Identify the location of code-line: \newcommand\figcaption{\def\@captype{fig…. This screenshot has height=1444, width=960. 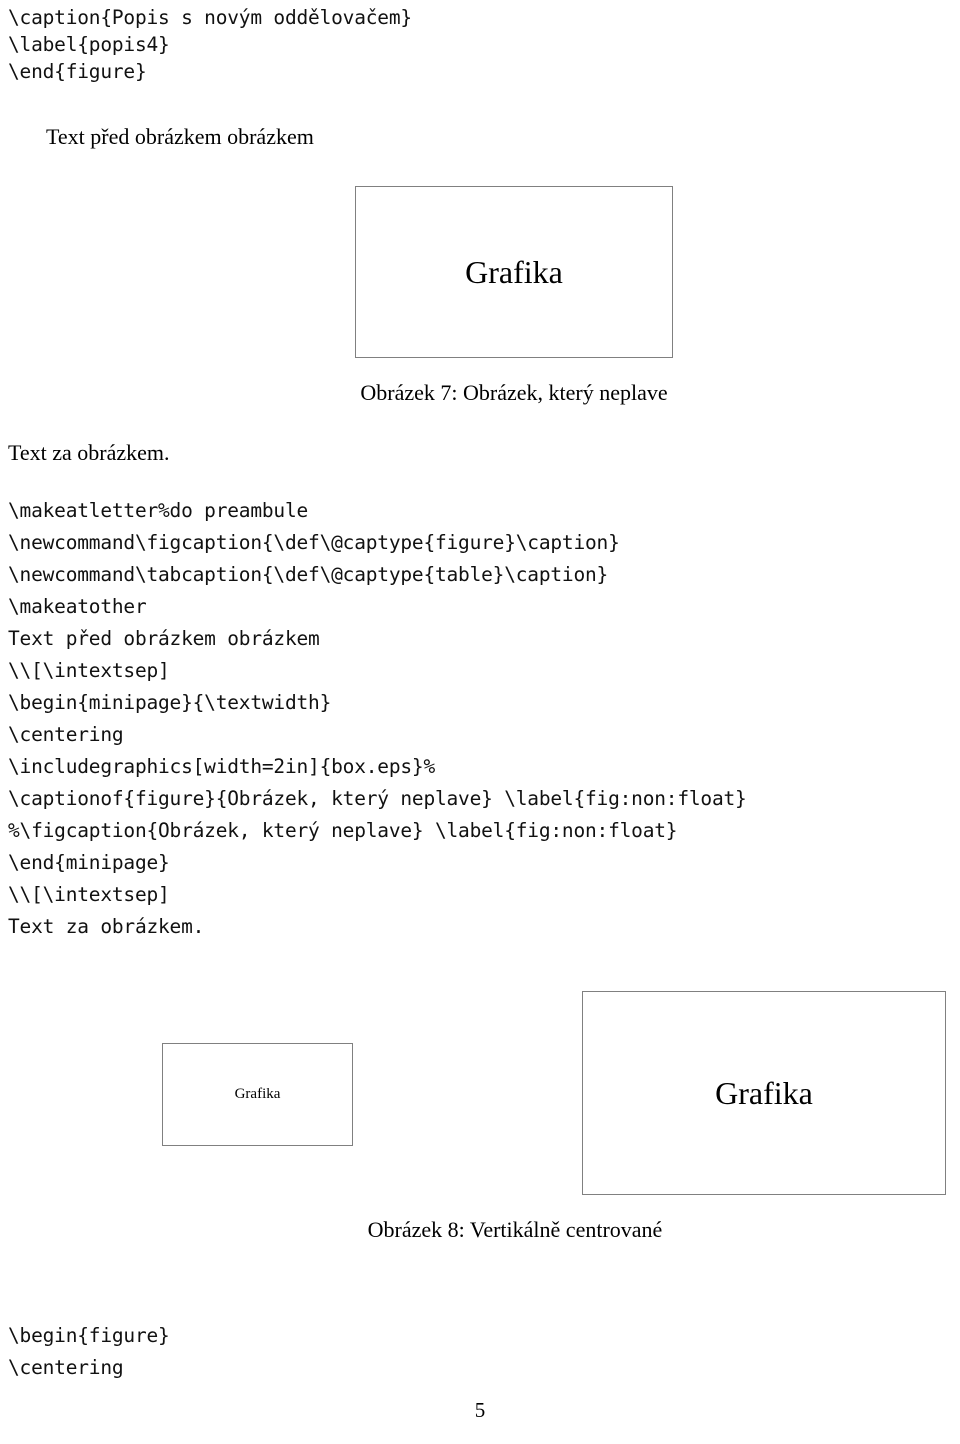
(314, 542).